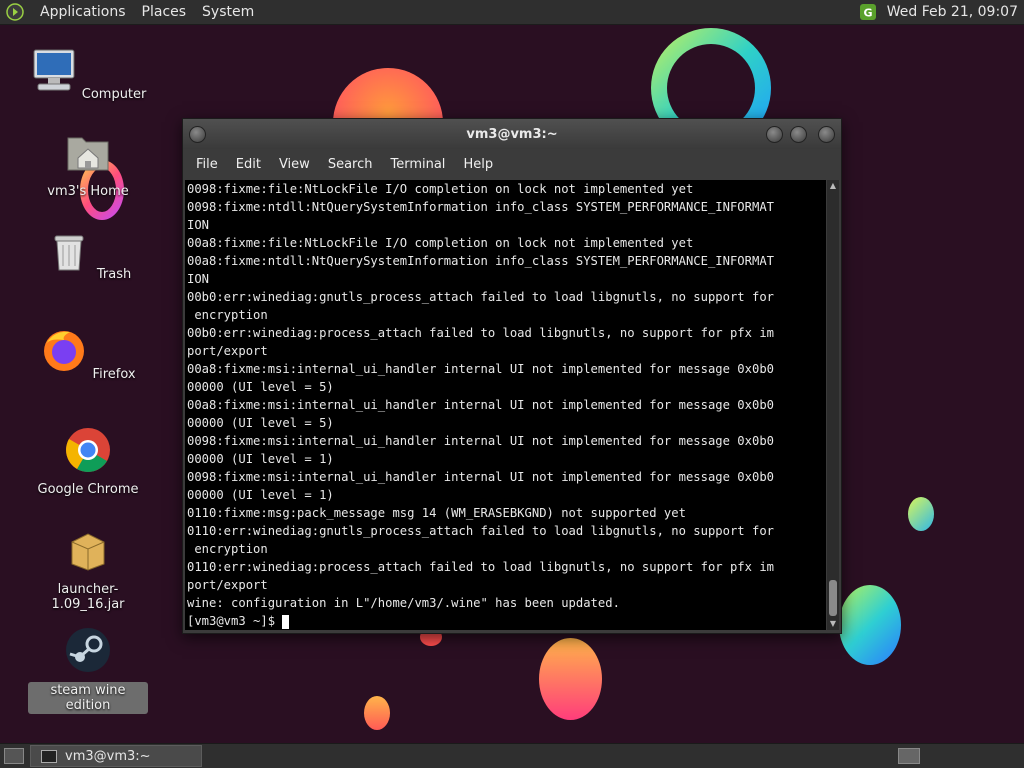 This screenshot has height=768, width=1024. I want to click on wallpaper-tiny-orange-blob, so click(377, 713).